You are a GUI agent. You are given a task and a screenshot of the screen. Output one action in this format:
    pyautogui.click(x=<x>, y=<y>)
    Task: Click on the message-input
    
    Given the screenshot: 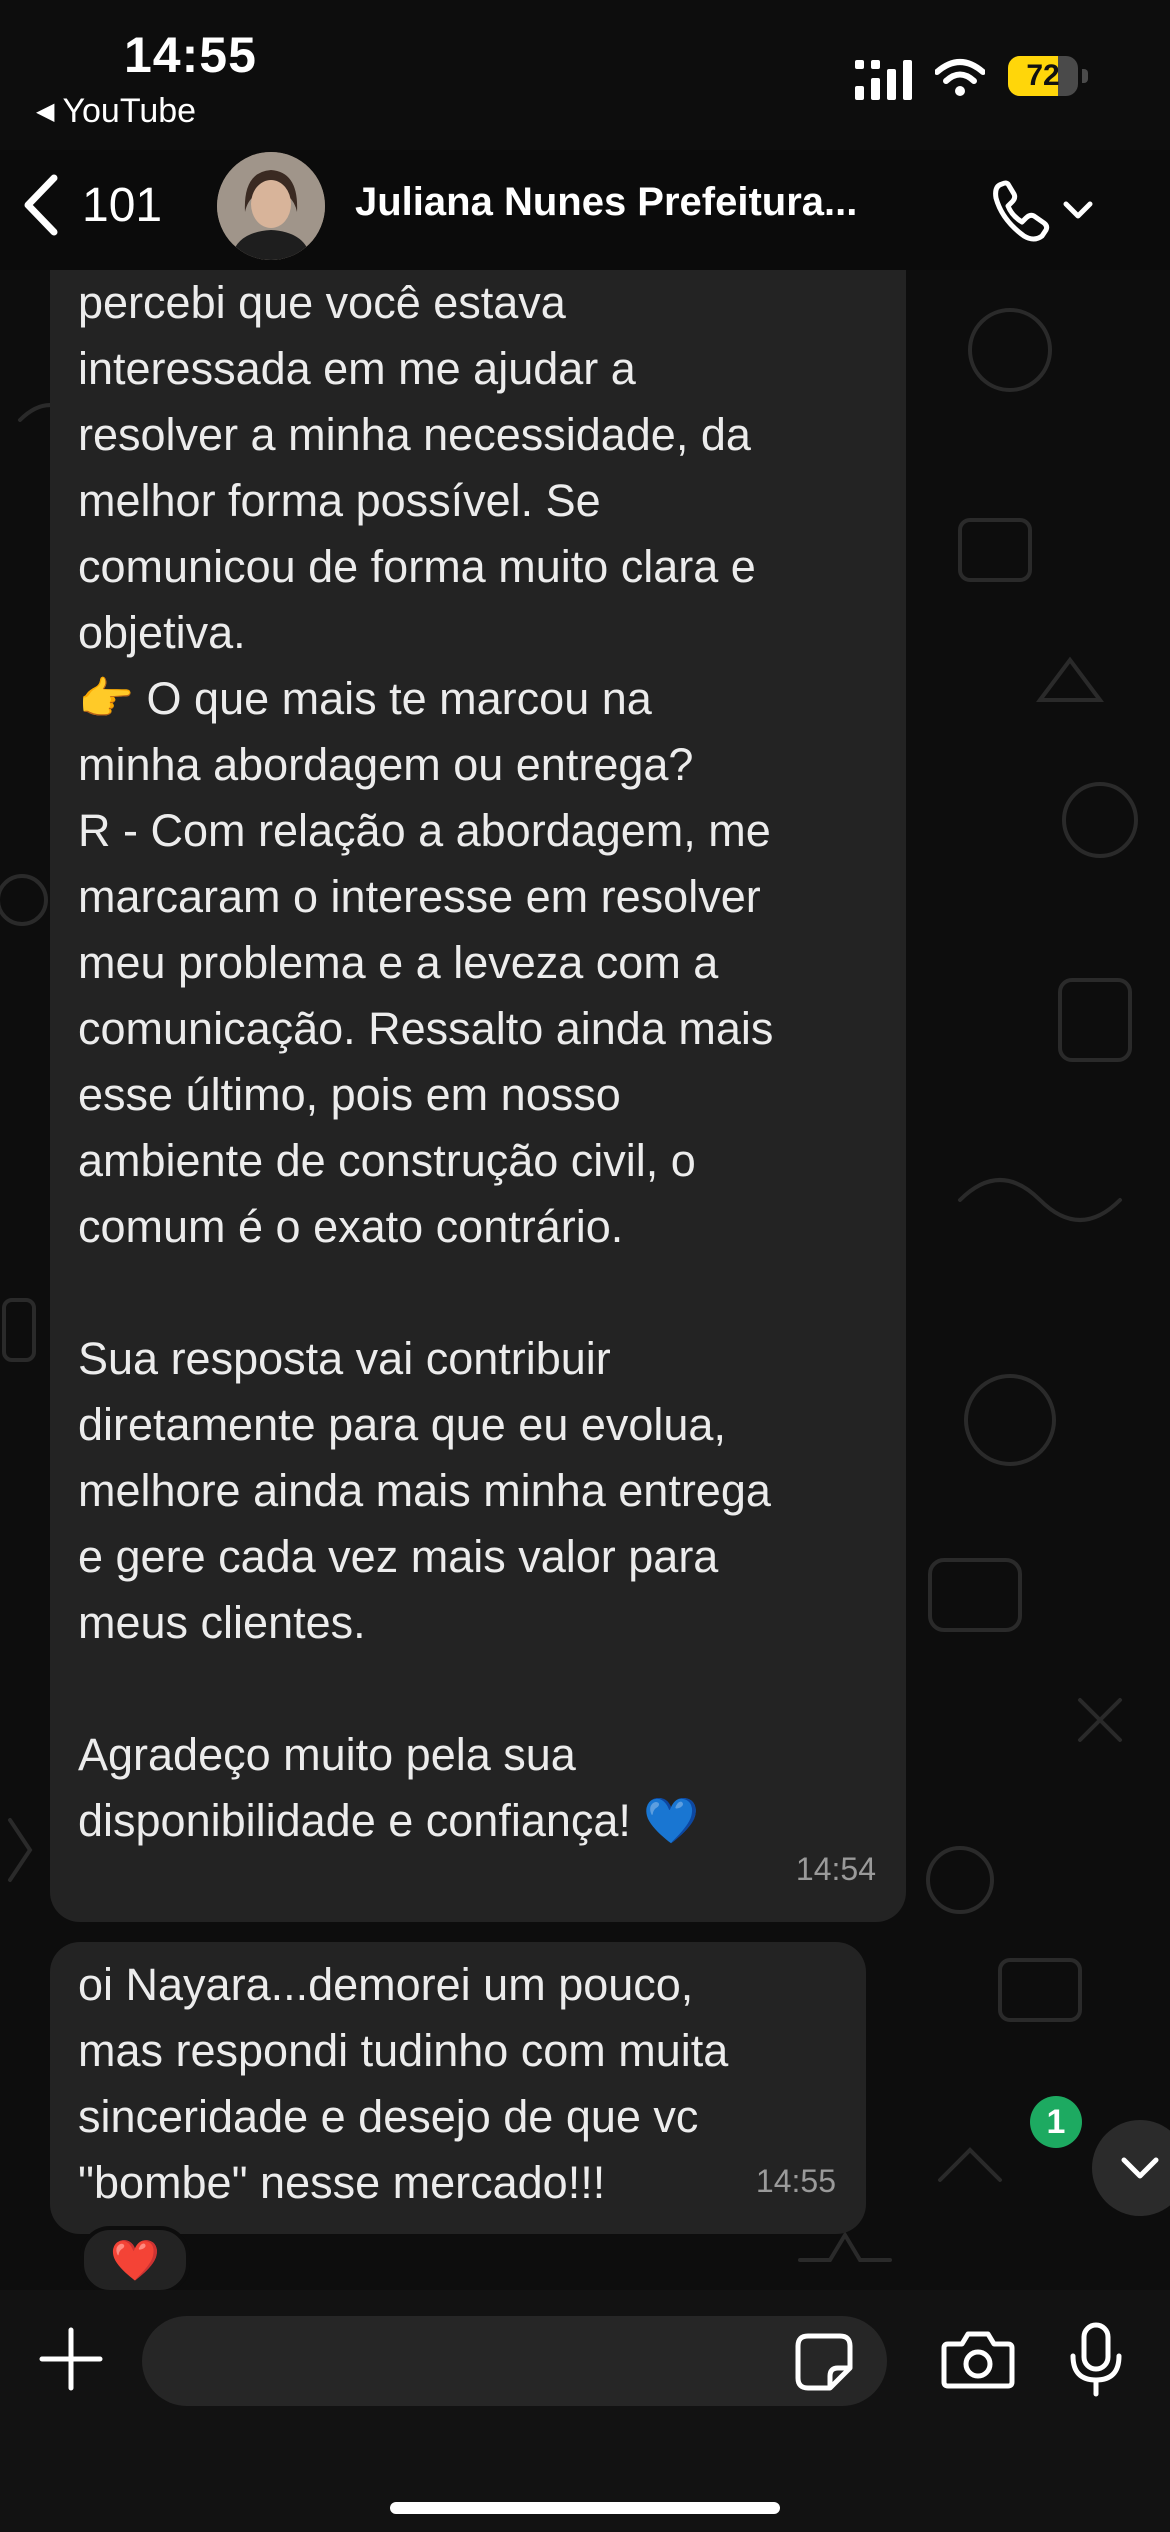 What is the action you would take?
    pyautogui.click(x=514, y=2361)
    